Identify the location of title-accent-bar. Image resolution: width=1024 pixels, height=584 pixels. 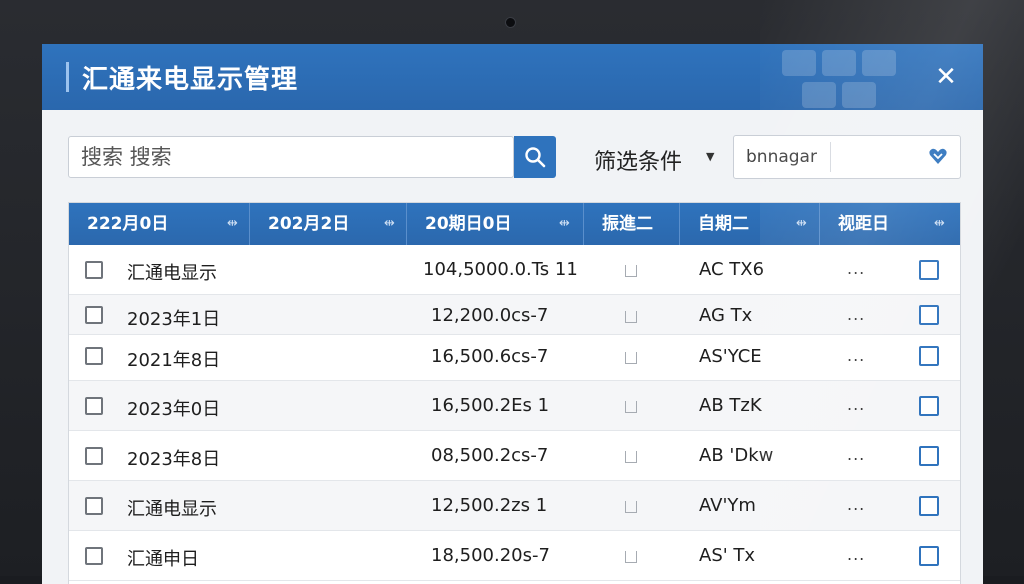
(67, 77).